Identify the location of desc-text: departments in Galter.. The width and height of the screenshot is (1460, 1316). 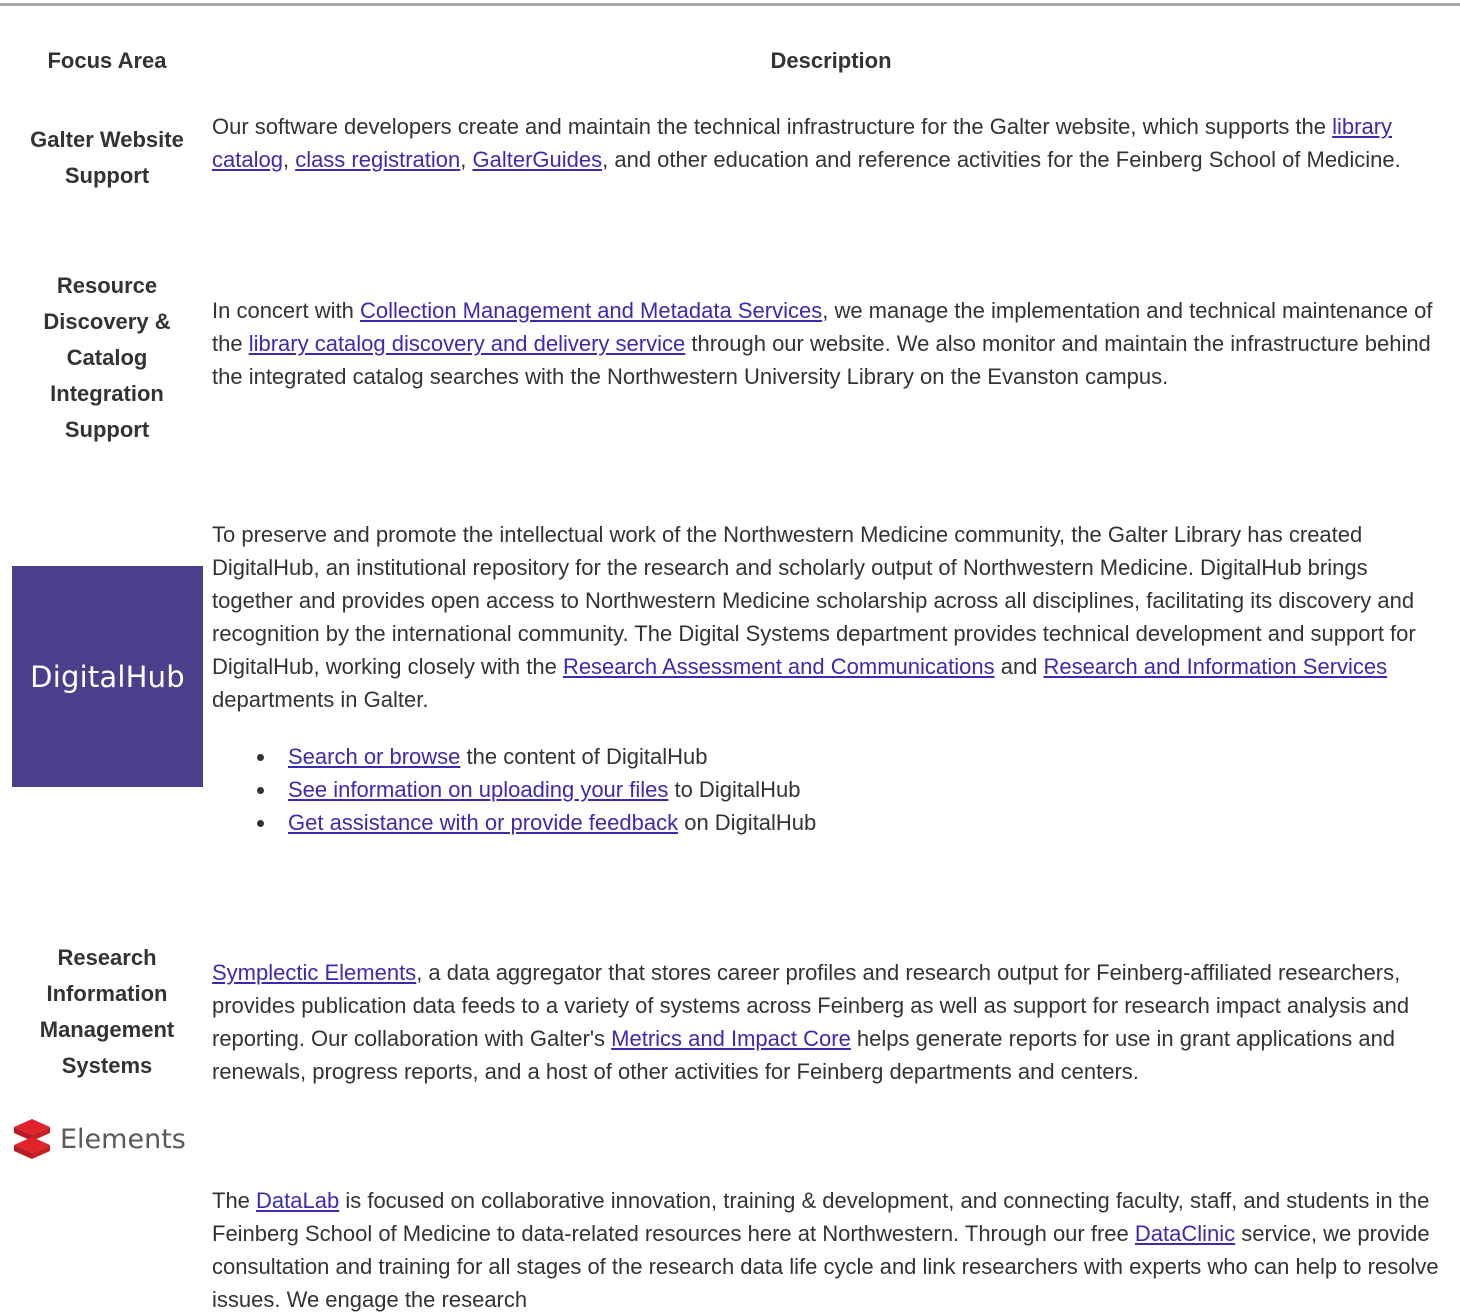
(320, 699).